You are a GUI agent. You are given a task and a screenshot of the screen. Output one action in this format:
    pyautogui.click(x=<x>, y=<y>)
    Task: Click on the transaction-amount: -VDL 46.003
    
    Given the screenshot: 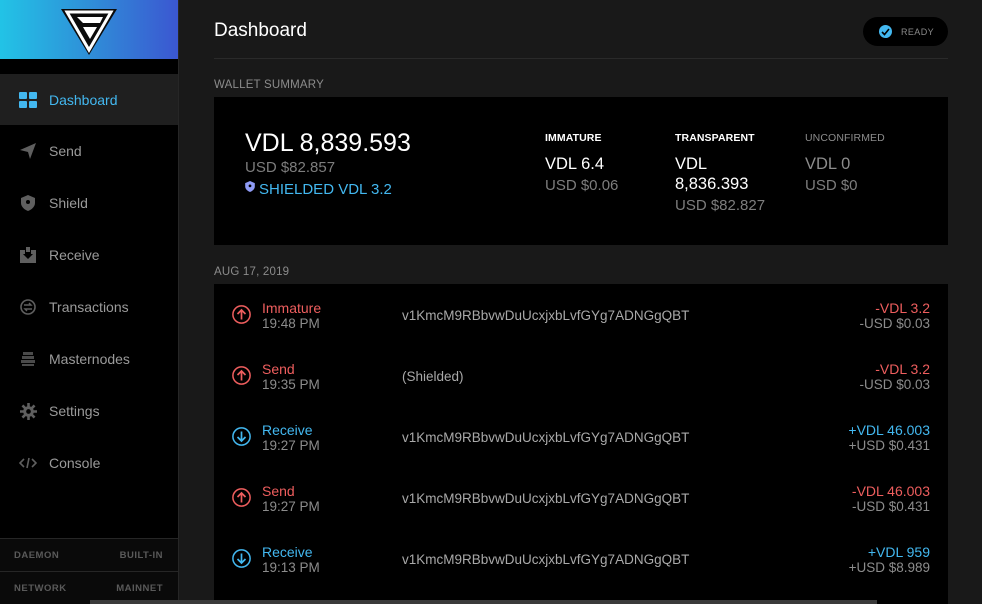 What is the action you would take?
    pyautogui.click(x=890, y=491)
    